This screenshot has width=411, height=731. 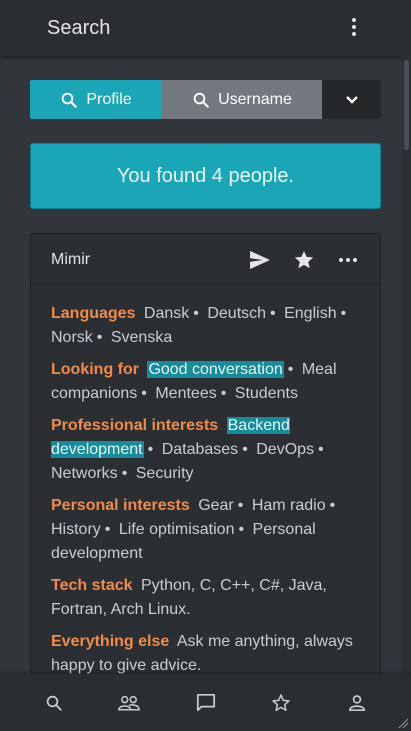 I want to click on search-mode-selector: Profile Username, so click(x=205, y=99).